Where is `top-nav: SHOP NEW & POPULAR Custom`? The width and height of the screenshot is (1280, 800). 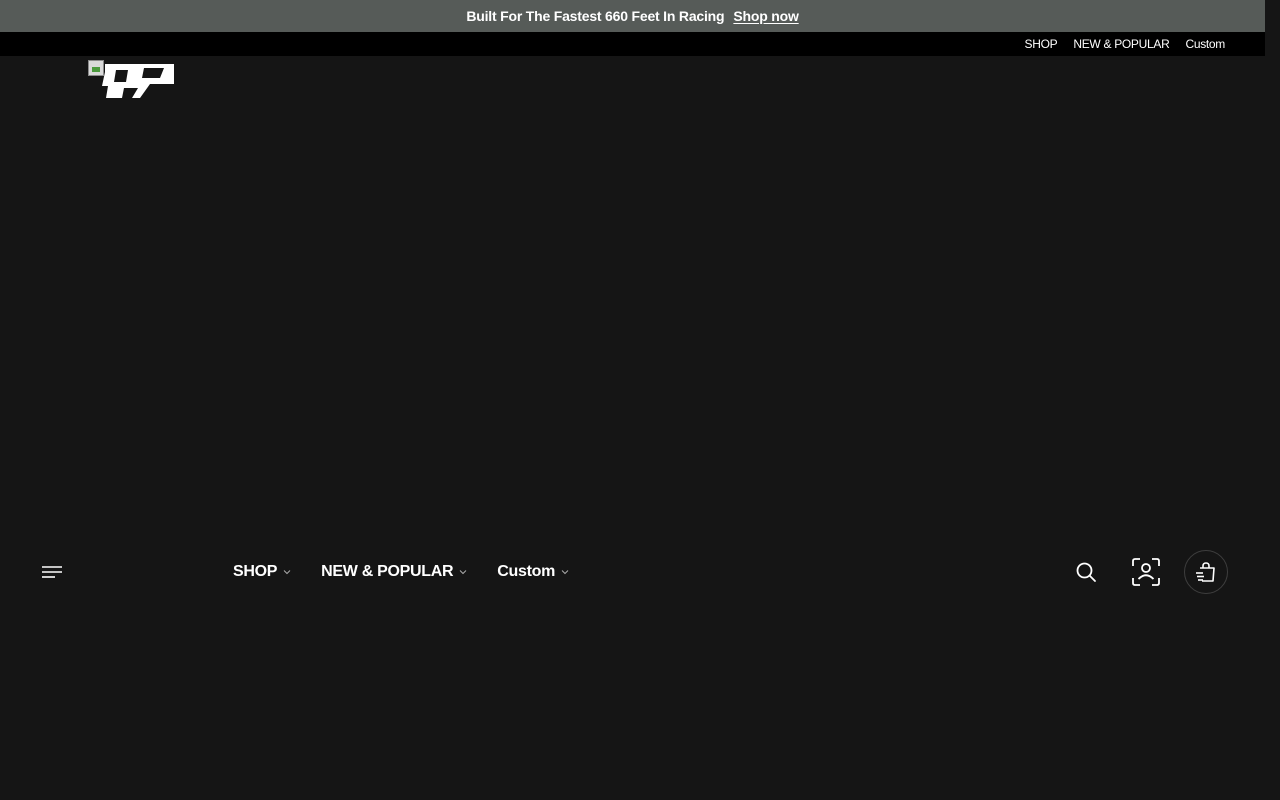
top-nav: SHOP NEW & POPULAR Custom is located at coordinates (632, 44).